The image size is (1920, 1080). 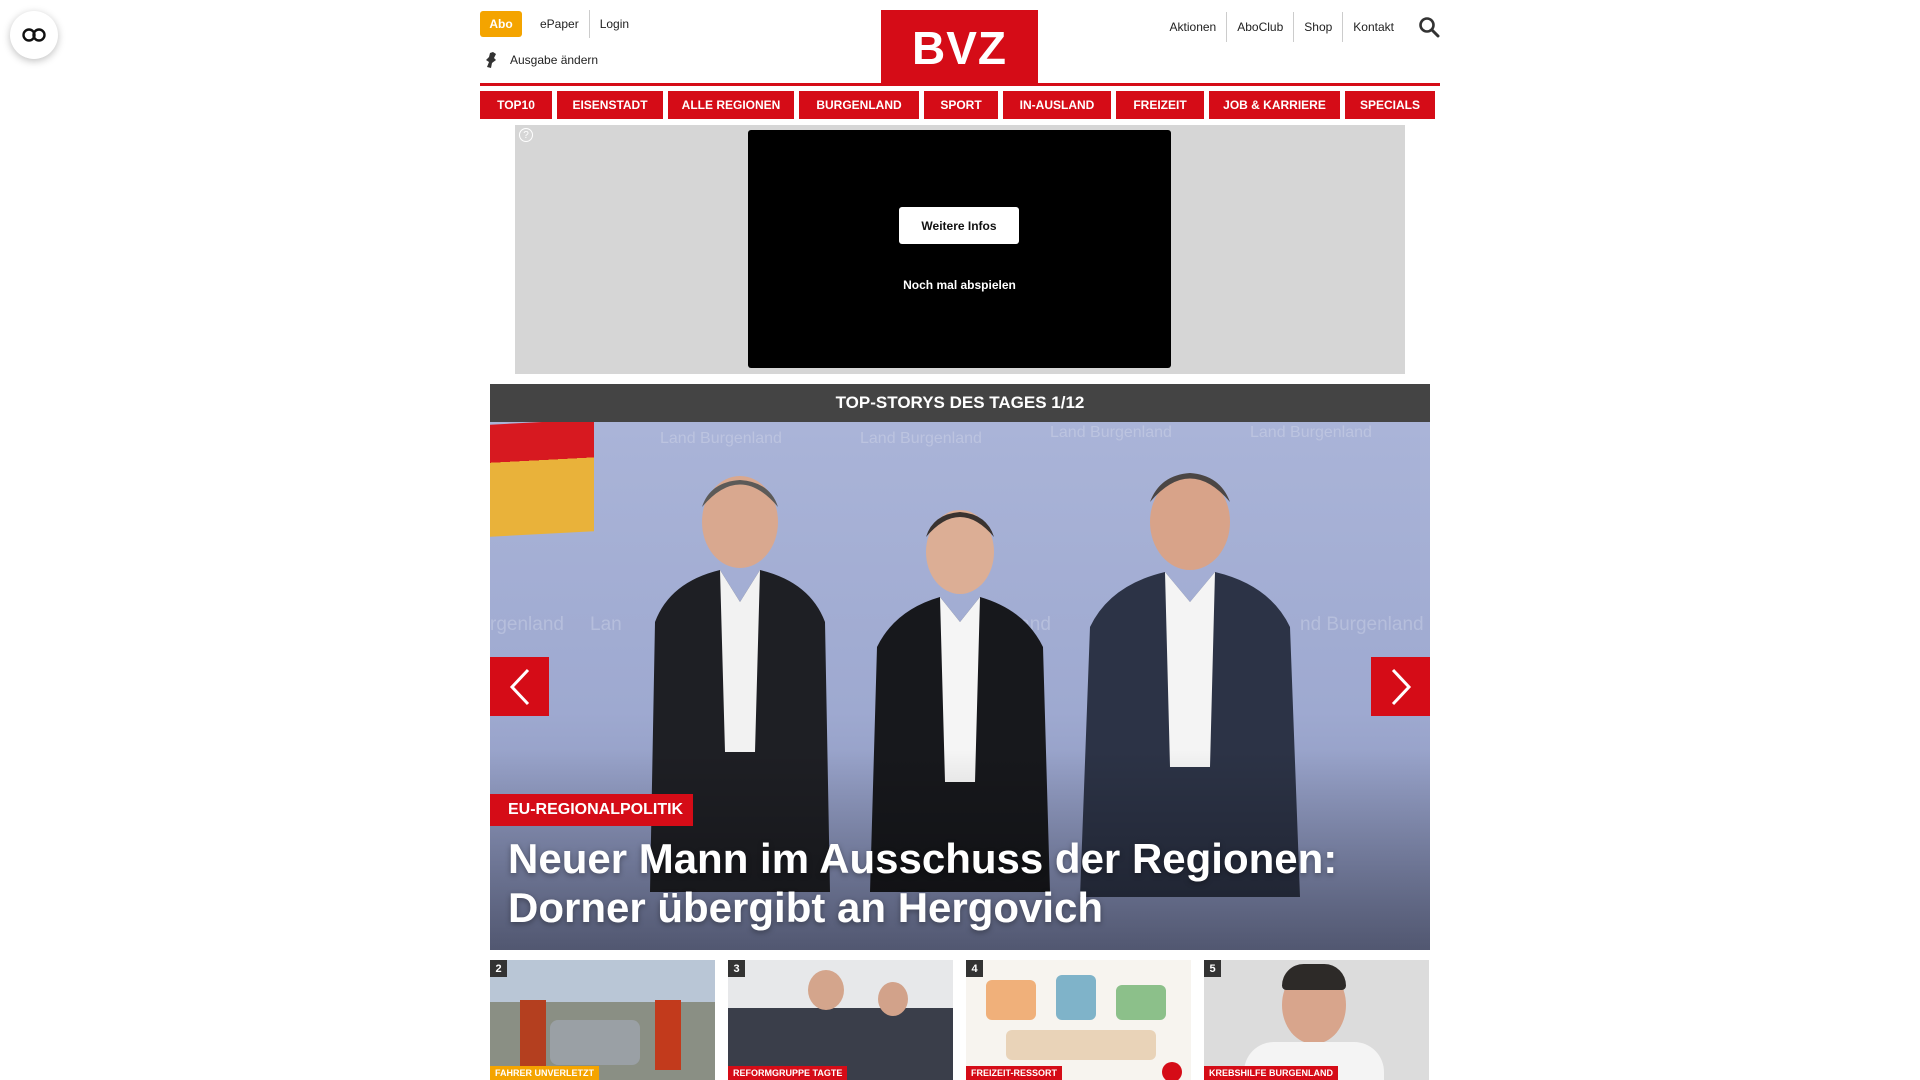 I want to click on ad-info-icon: ?, so click(x=526, y=135).